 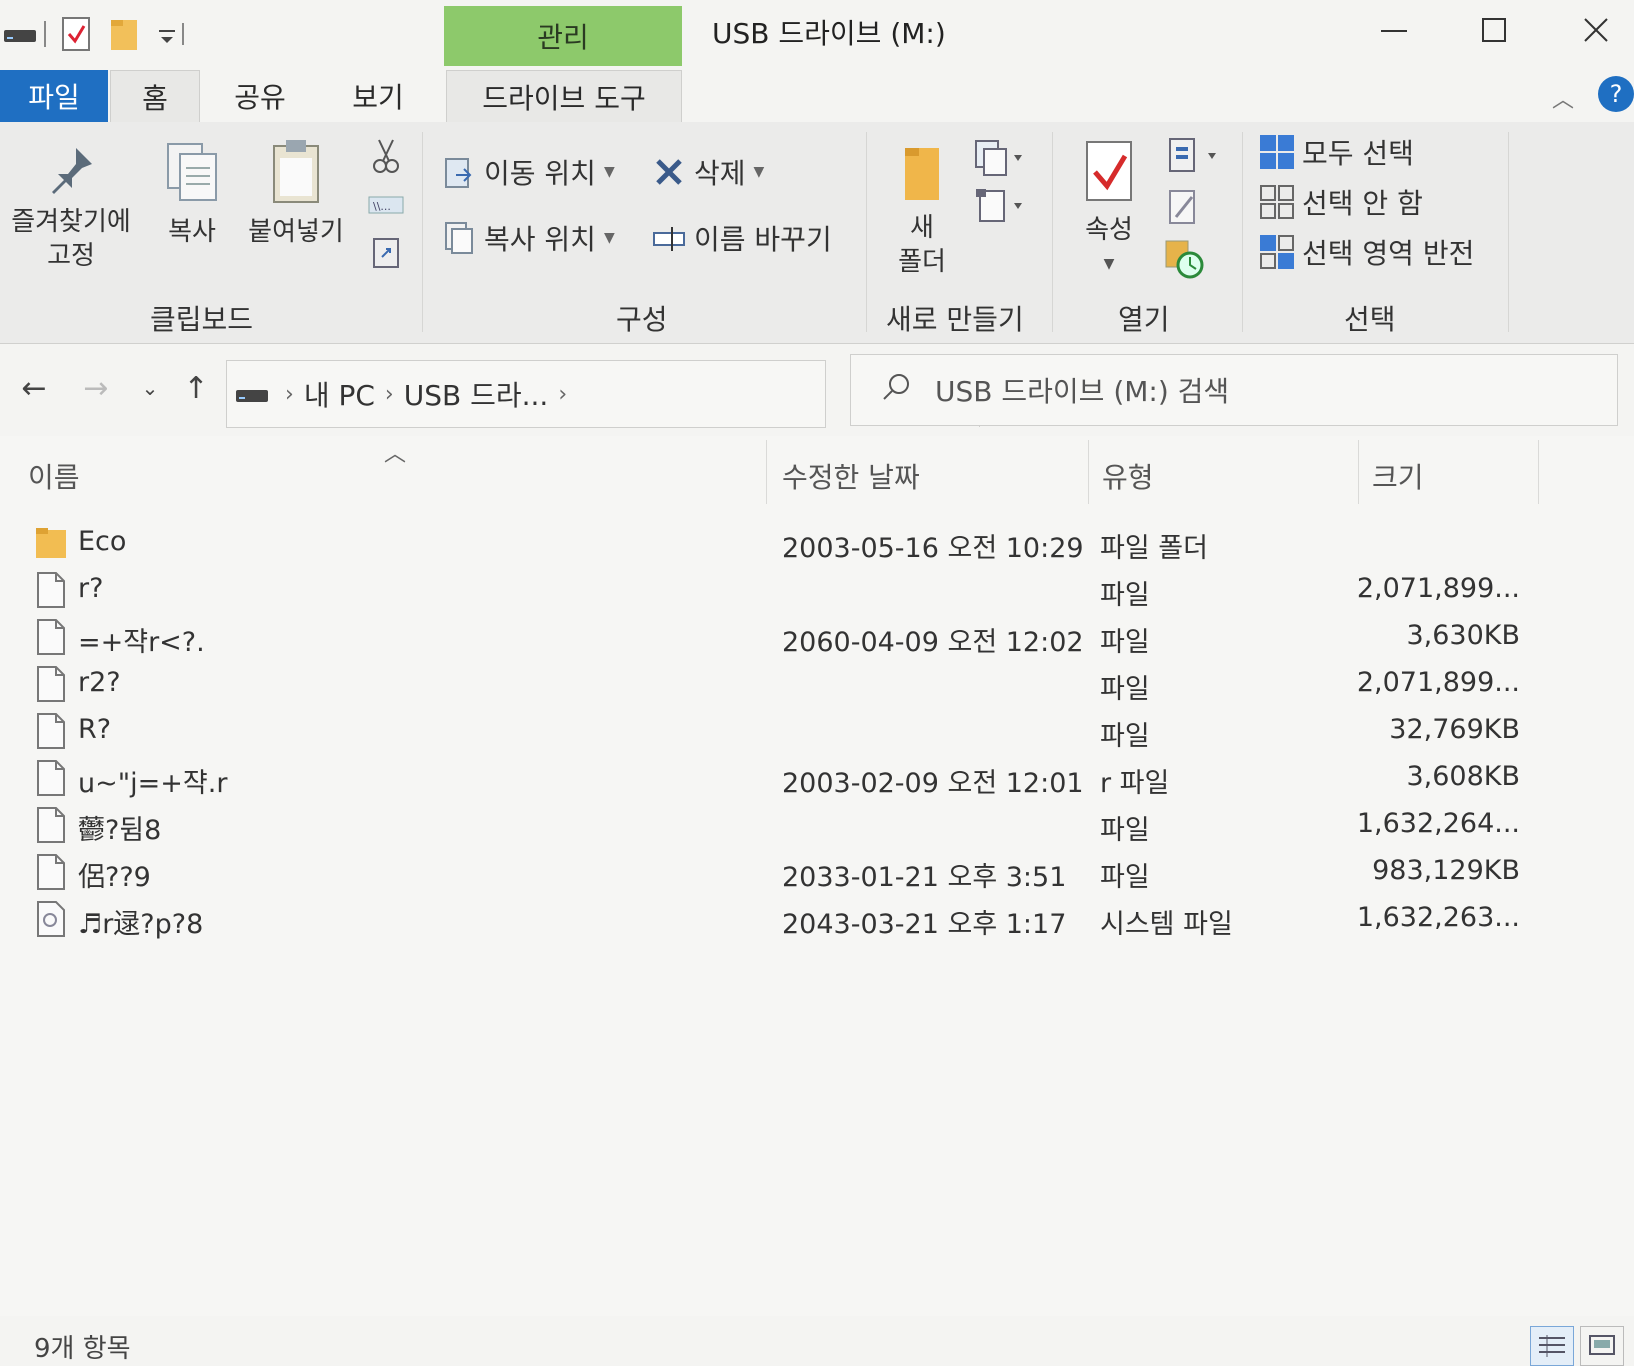 What do you see at coordinates (1394, 30) in the screenshot?
I see `minimize-button` at bounding box center [1394, 30].